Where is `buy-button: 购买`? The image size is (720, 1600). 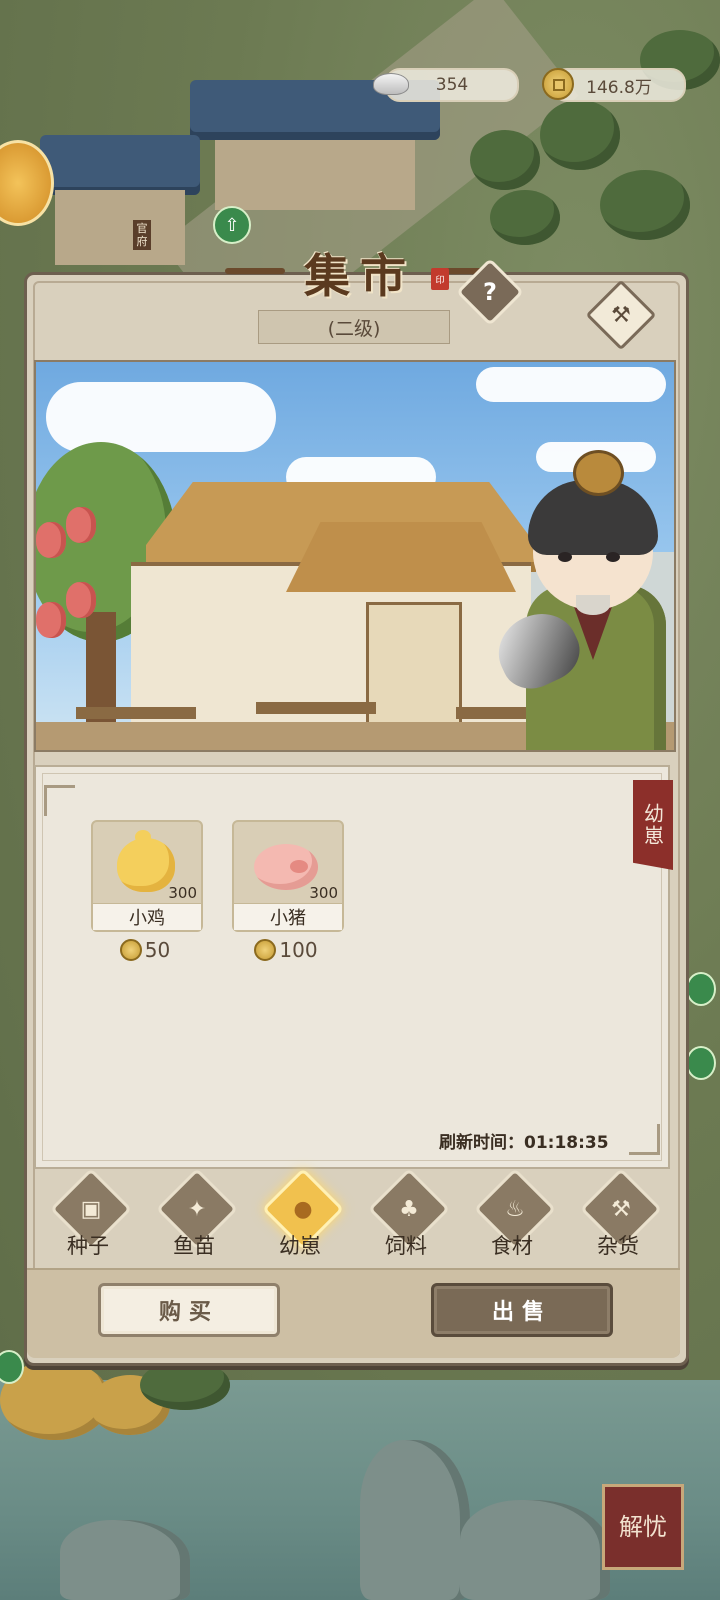
buy-button: 购买 is located at coordinates (189, 1310).